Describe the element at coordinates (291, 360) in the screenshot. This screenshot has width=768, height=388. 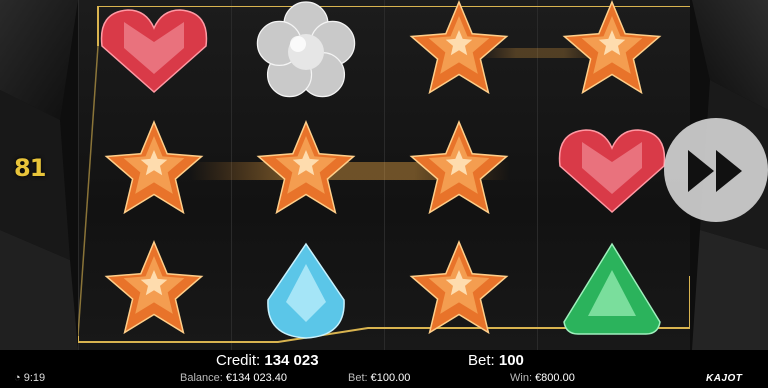
I see `credit-value: 134 023` at that location.